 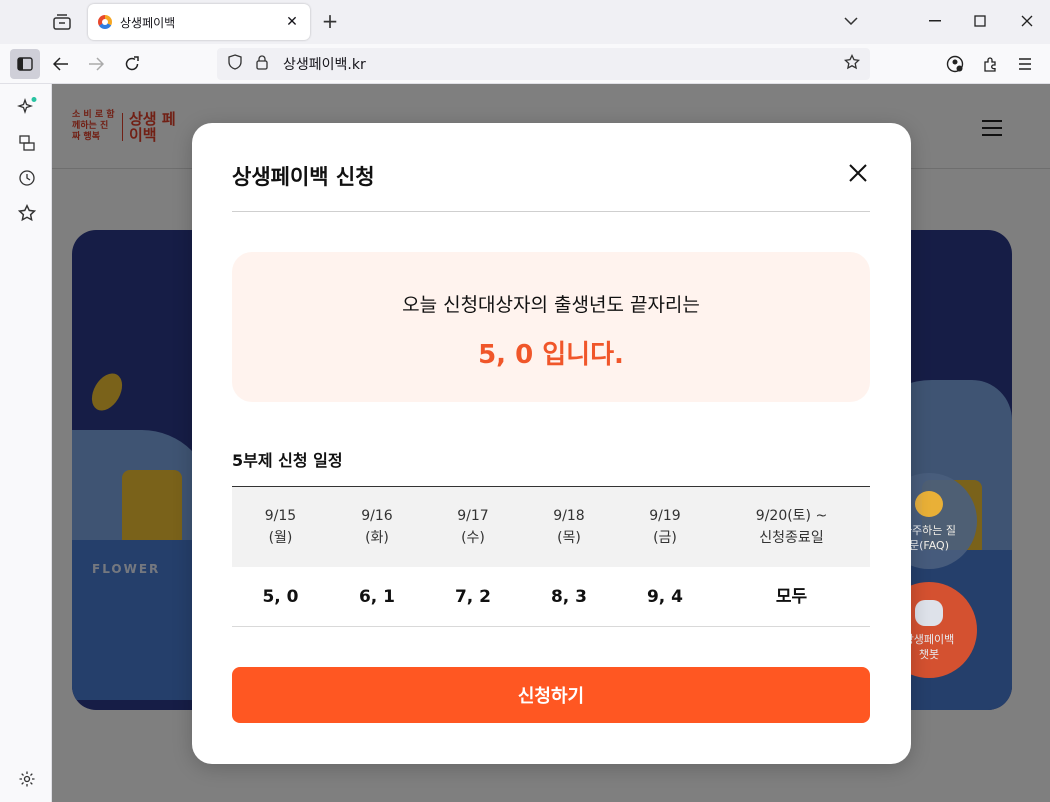 What do you see at coordinates (62, 22) in the screenshot?
I see `tab-list-icon` at bounding box center [62, 22].